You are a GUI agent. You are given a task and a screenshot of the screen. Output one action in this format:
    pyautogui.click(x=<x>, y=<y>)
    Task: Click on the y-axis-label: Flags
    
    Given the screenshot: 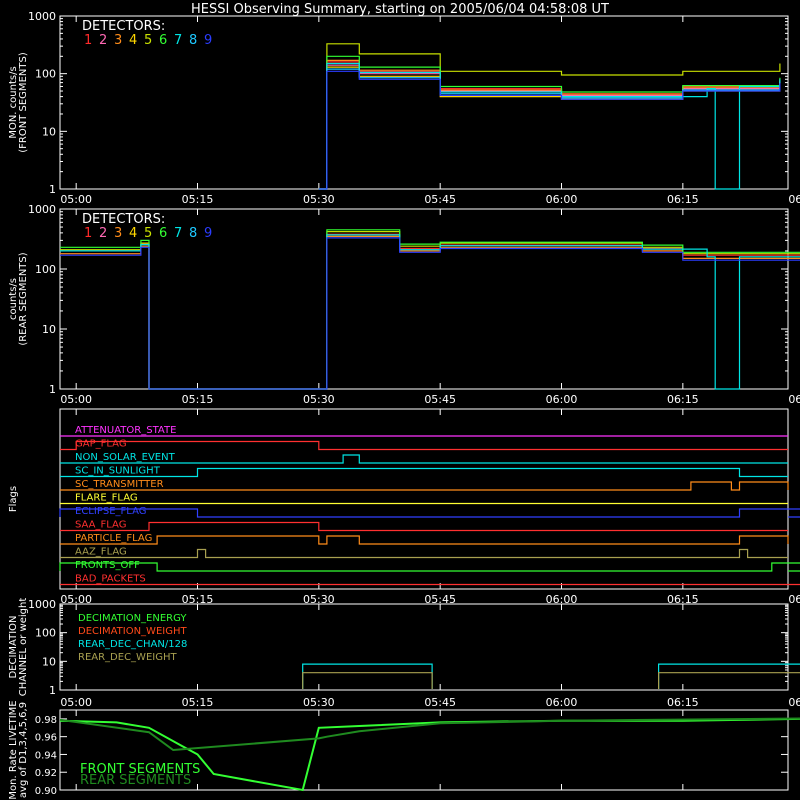 What is the action you would take?
    pyautogui.click(x=13, y=499)
    